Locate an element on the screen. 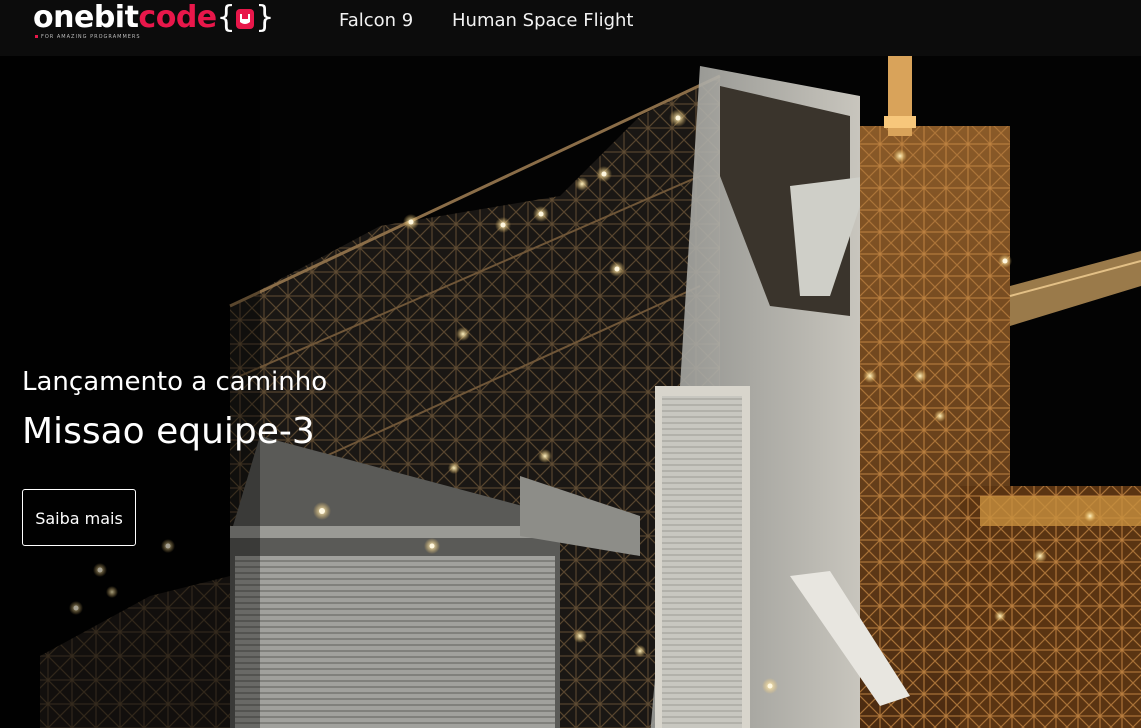  brand-name-part1: onebit is located at coordinates (86, 17).